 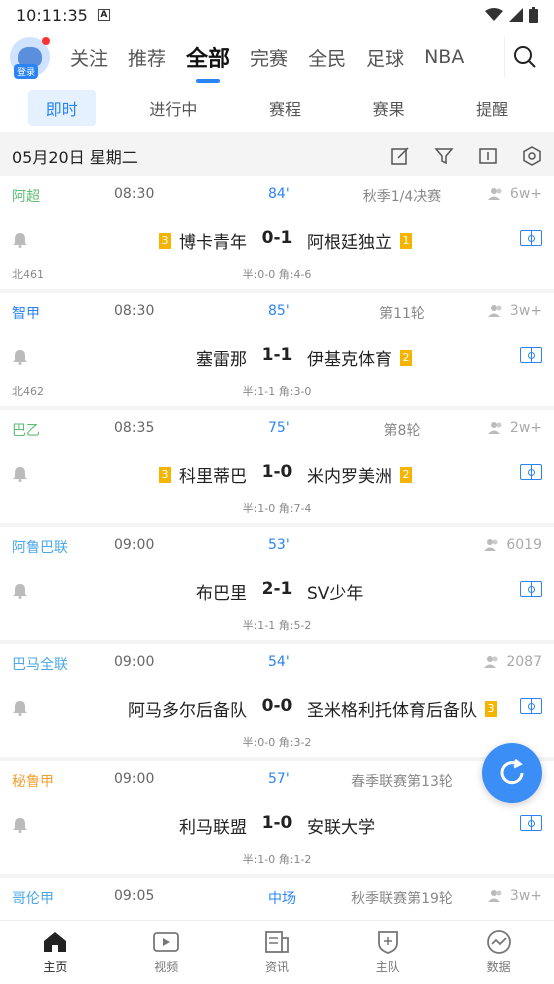 What do you see at coordinates (103, 15) in the screenshot?
I see `notification-a-icon: A` at bounding box center [103, 15].